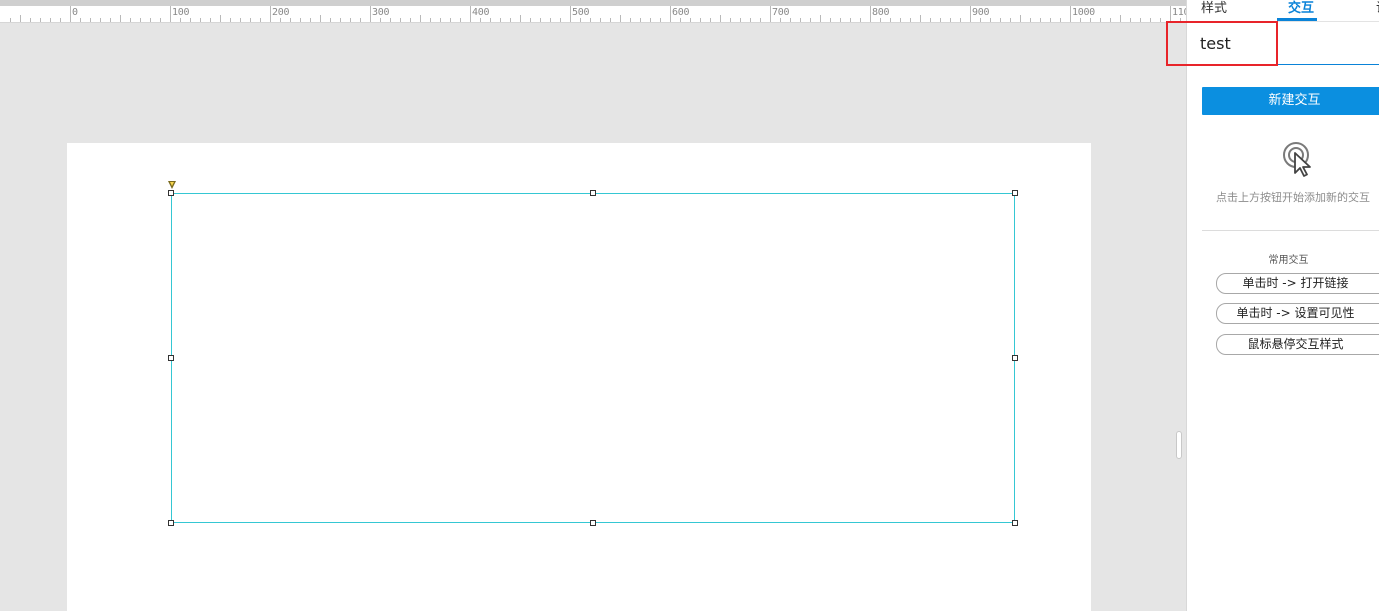  What do you see at coordinates (1015, 193) in the screenshot?
I see `resize-handle-top-right` at bounding box center [1015, 193].